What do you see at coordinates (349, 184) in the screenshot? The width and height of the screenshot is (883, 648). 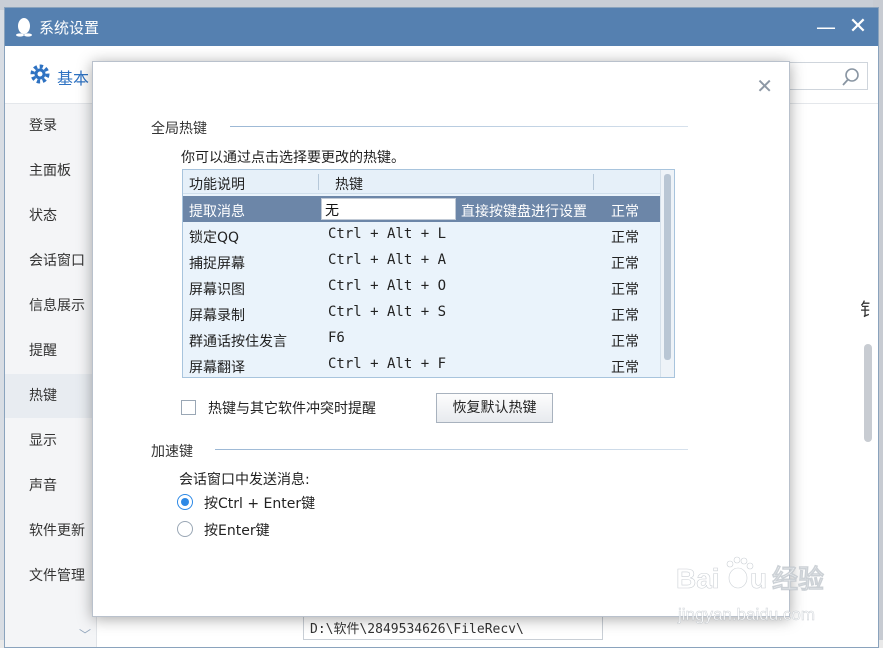 I see `column-header-key: 热键` at bounding box center [349, 184].